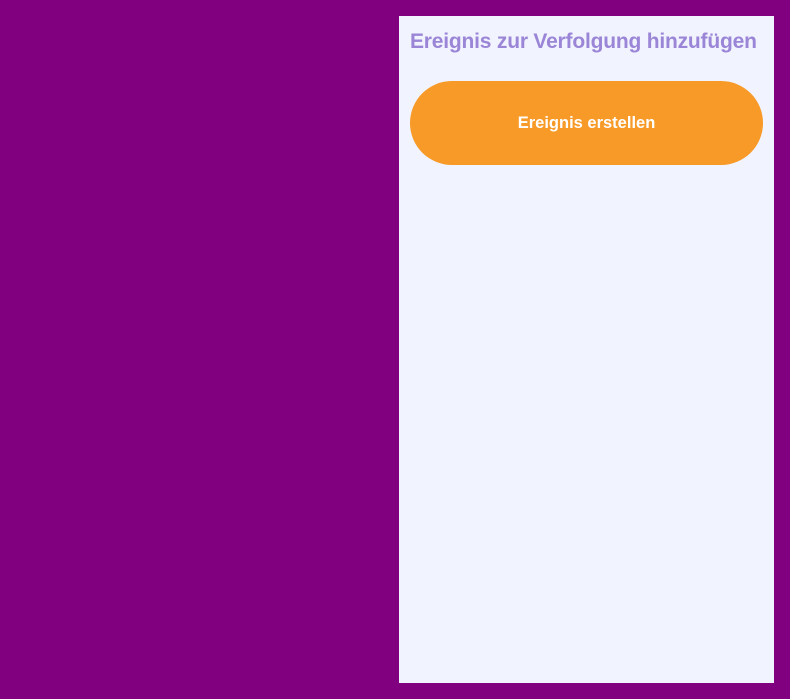 The width and height of the screenshot is (790, 699). Describe the element at coordinates (583, 41) in the screenshot. I see `panel-title: Ereignis zur Verfolgung hinzufügen` at that location.